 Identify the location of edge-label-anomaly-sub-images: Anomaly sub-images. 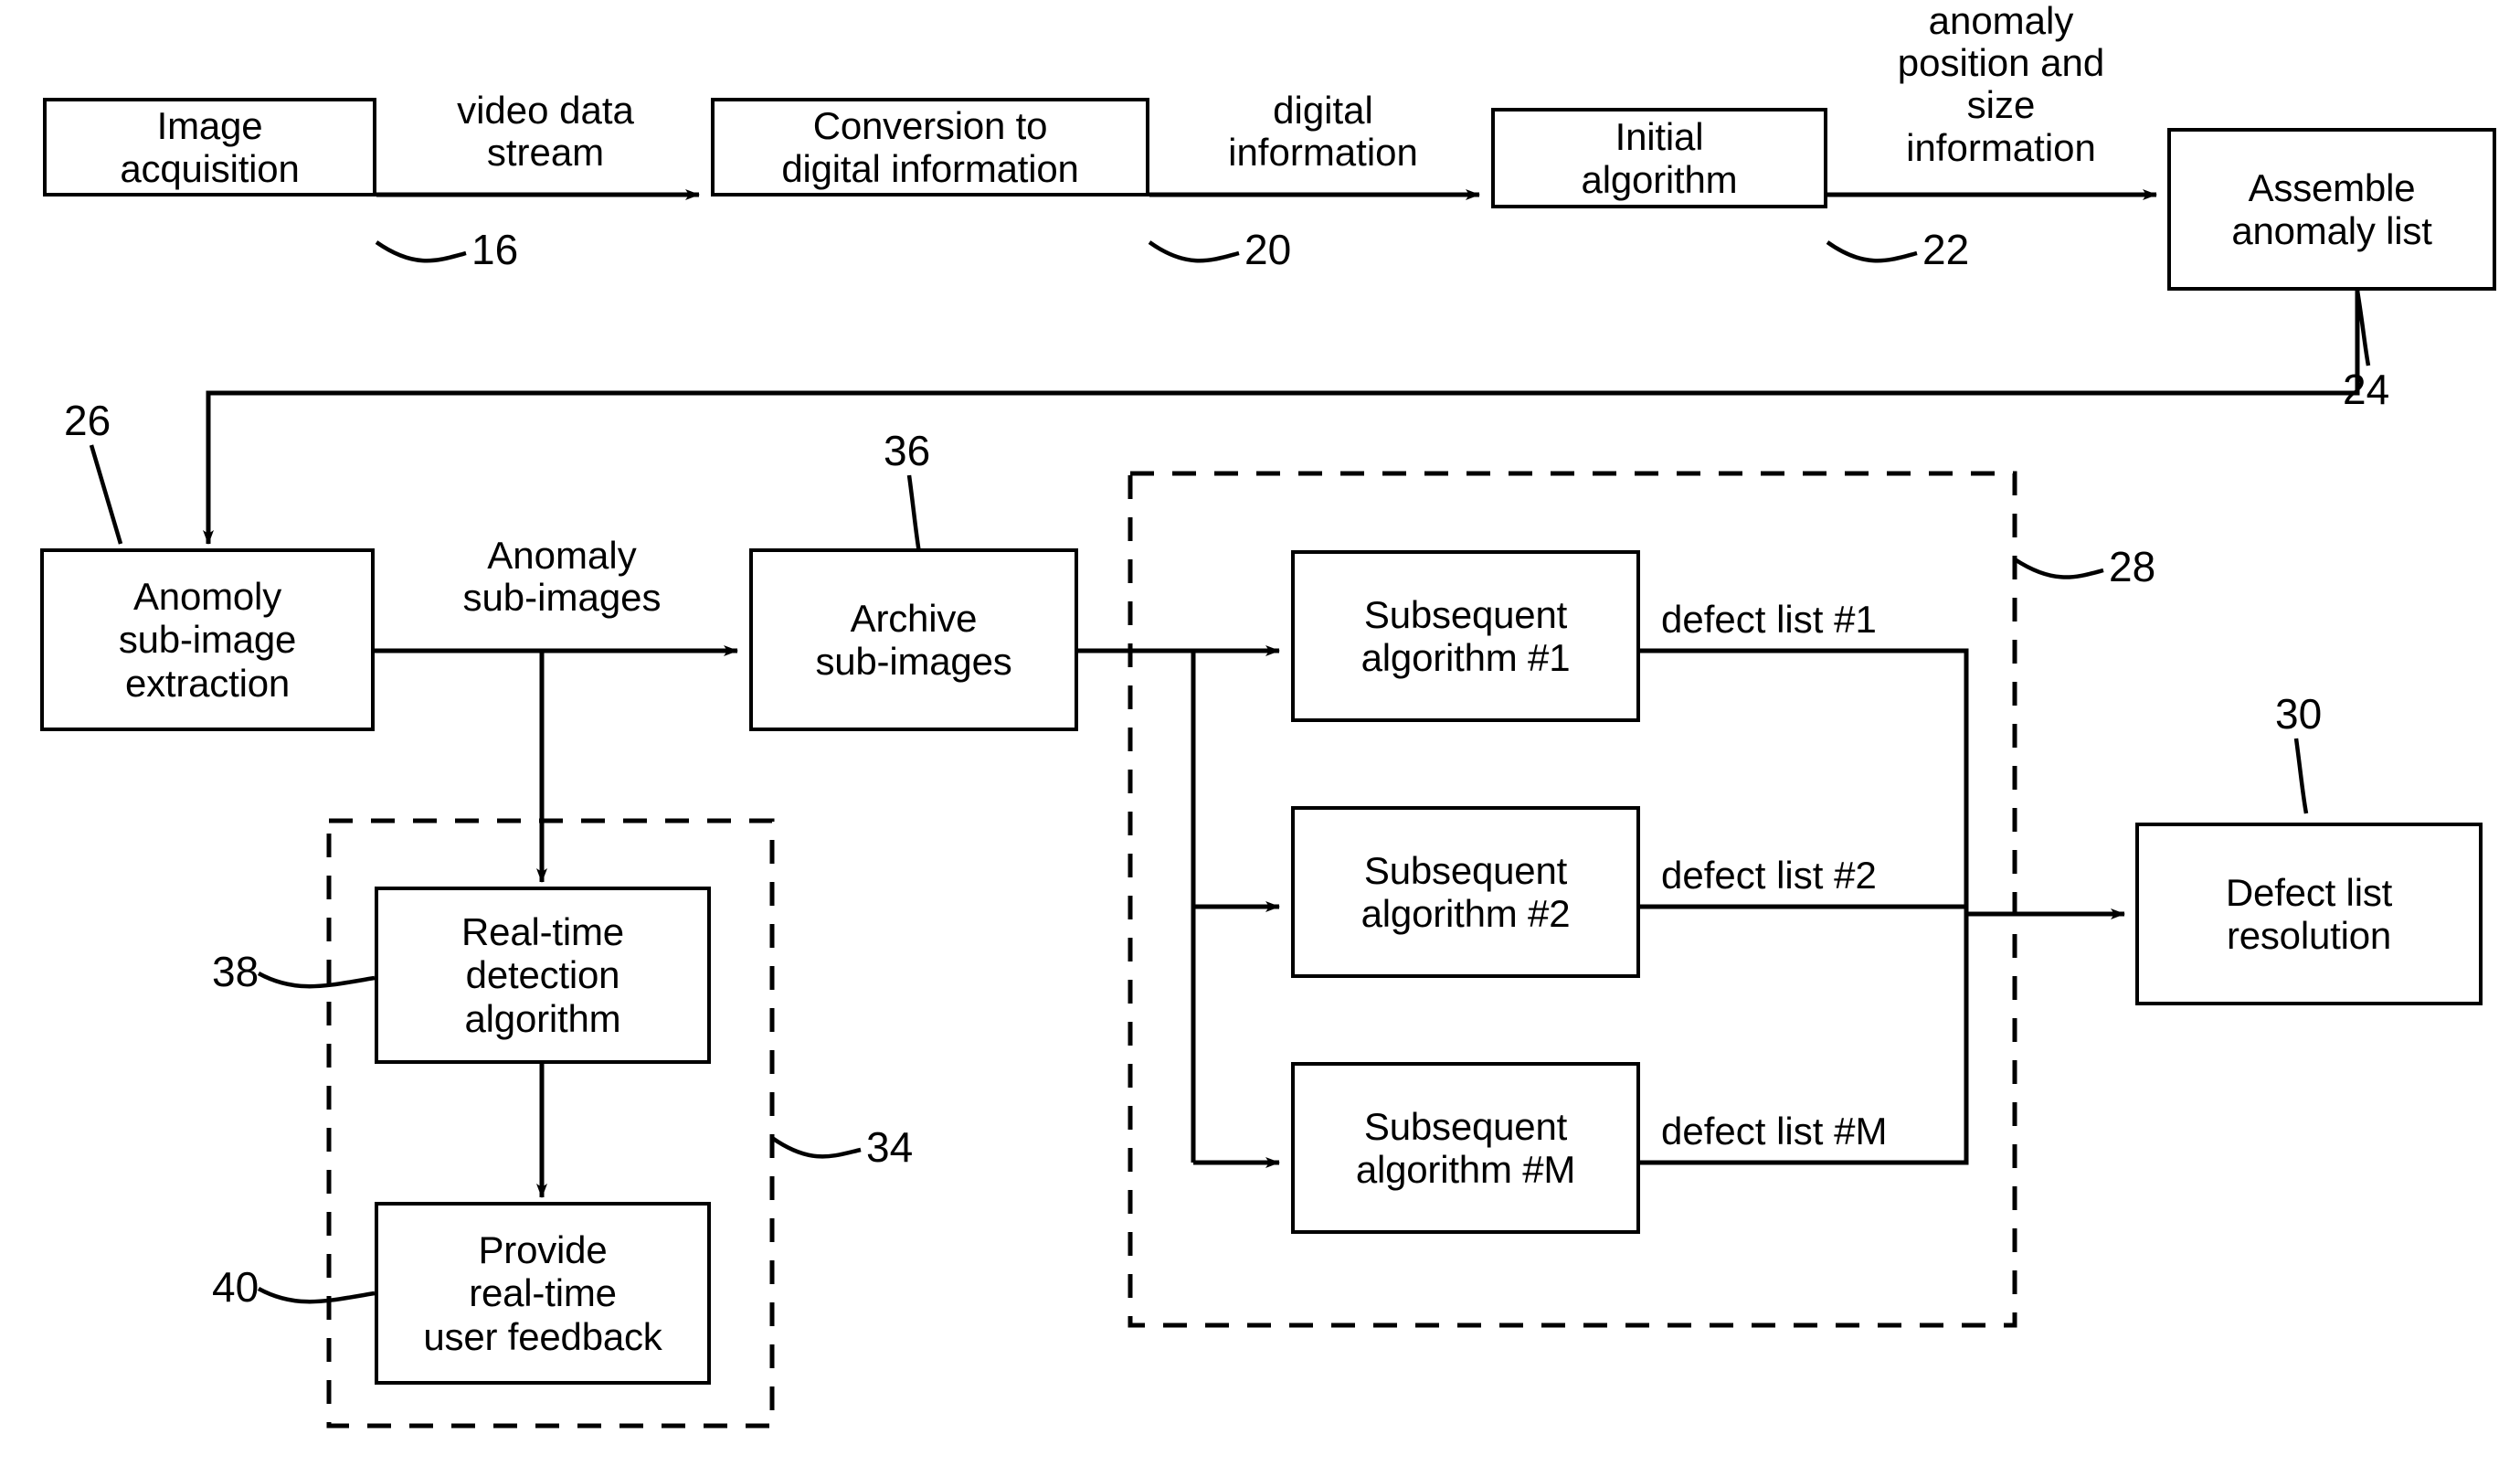
(562, 577).